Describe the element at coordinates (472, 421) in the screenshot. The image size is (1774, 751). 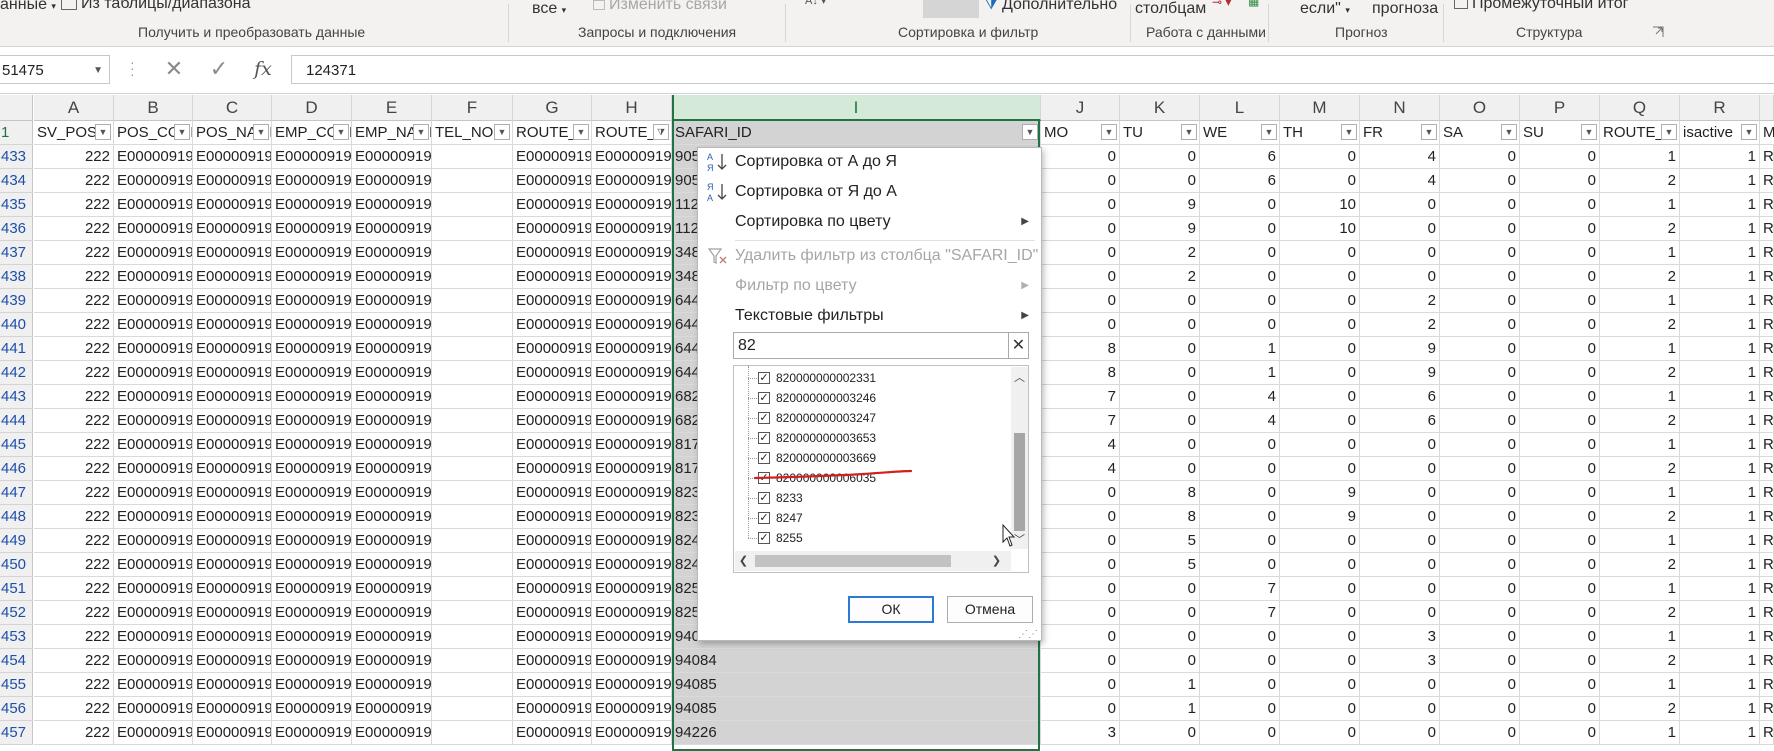
I see `table-cell` at that location.